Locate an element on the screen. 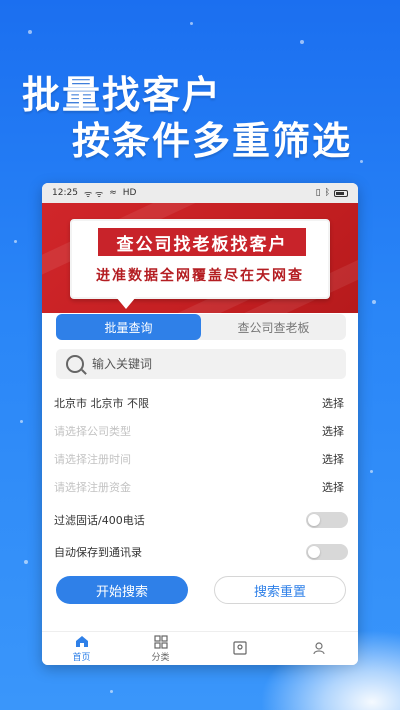 Image resolution: width=400 pixels, height=710 pixels. choose-company-type-button: 选择 is located at coordinates (333, 431).